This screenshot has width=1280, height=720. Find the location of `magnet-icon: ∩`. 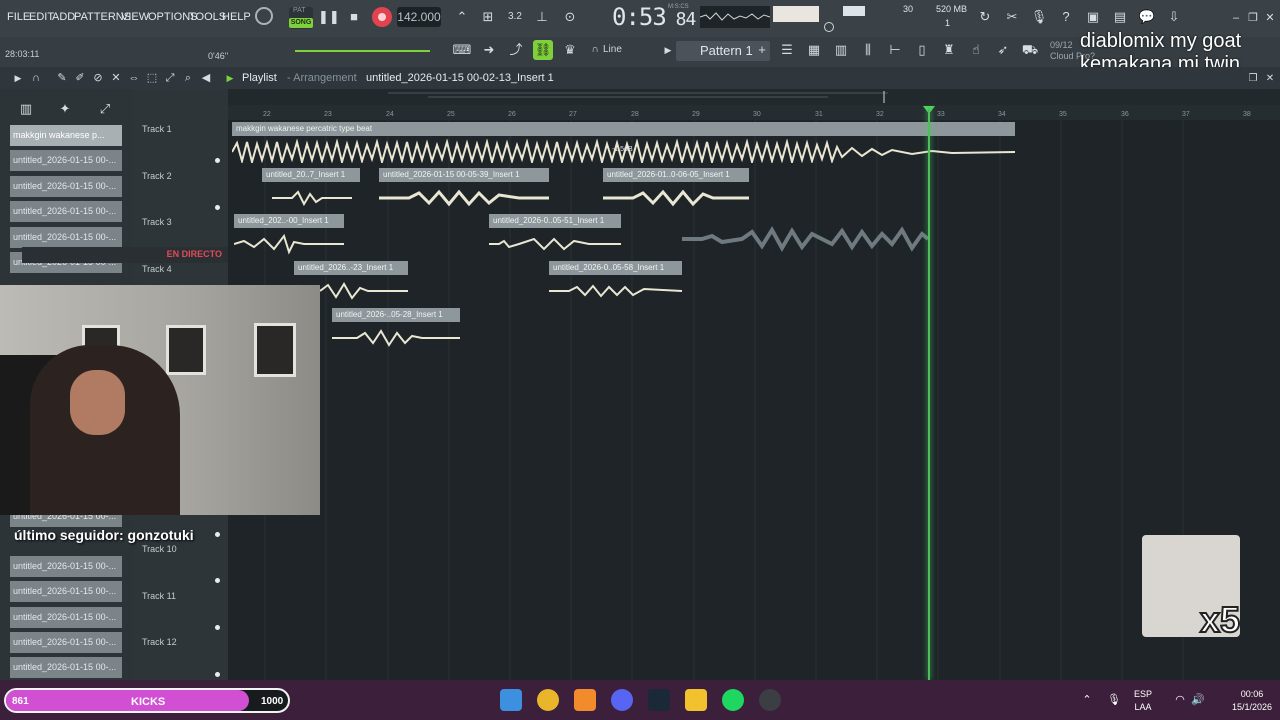

magnet-icon: ∩ is located at coordinates (595, 50).